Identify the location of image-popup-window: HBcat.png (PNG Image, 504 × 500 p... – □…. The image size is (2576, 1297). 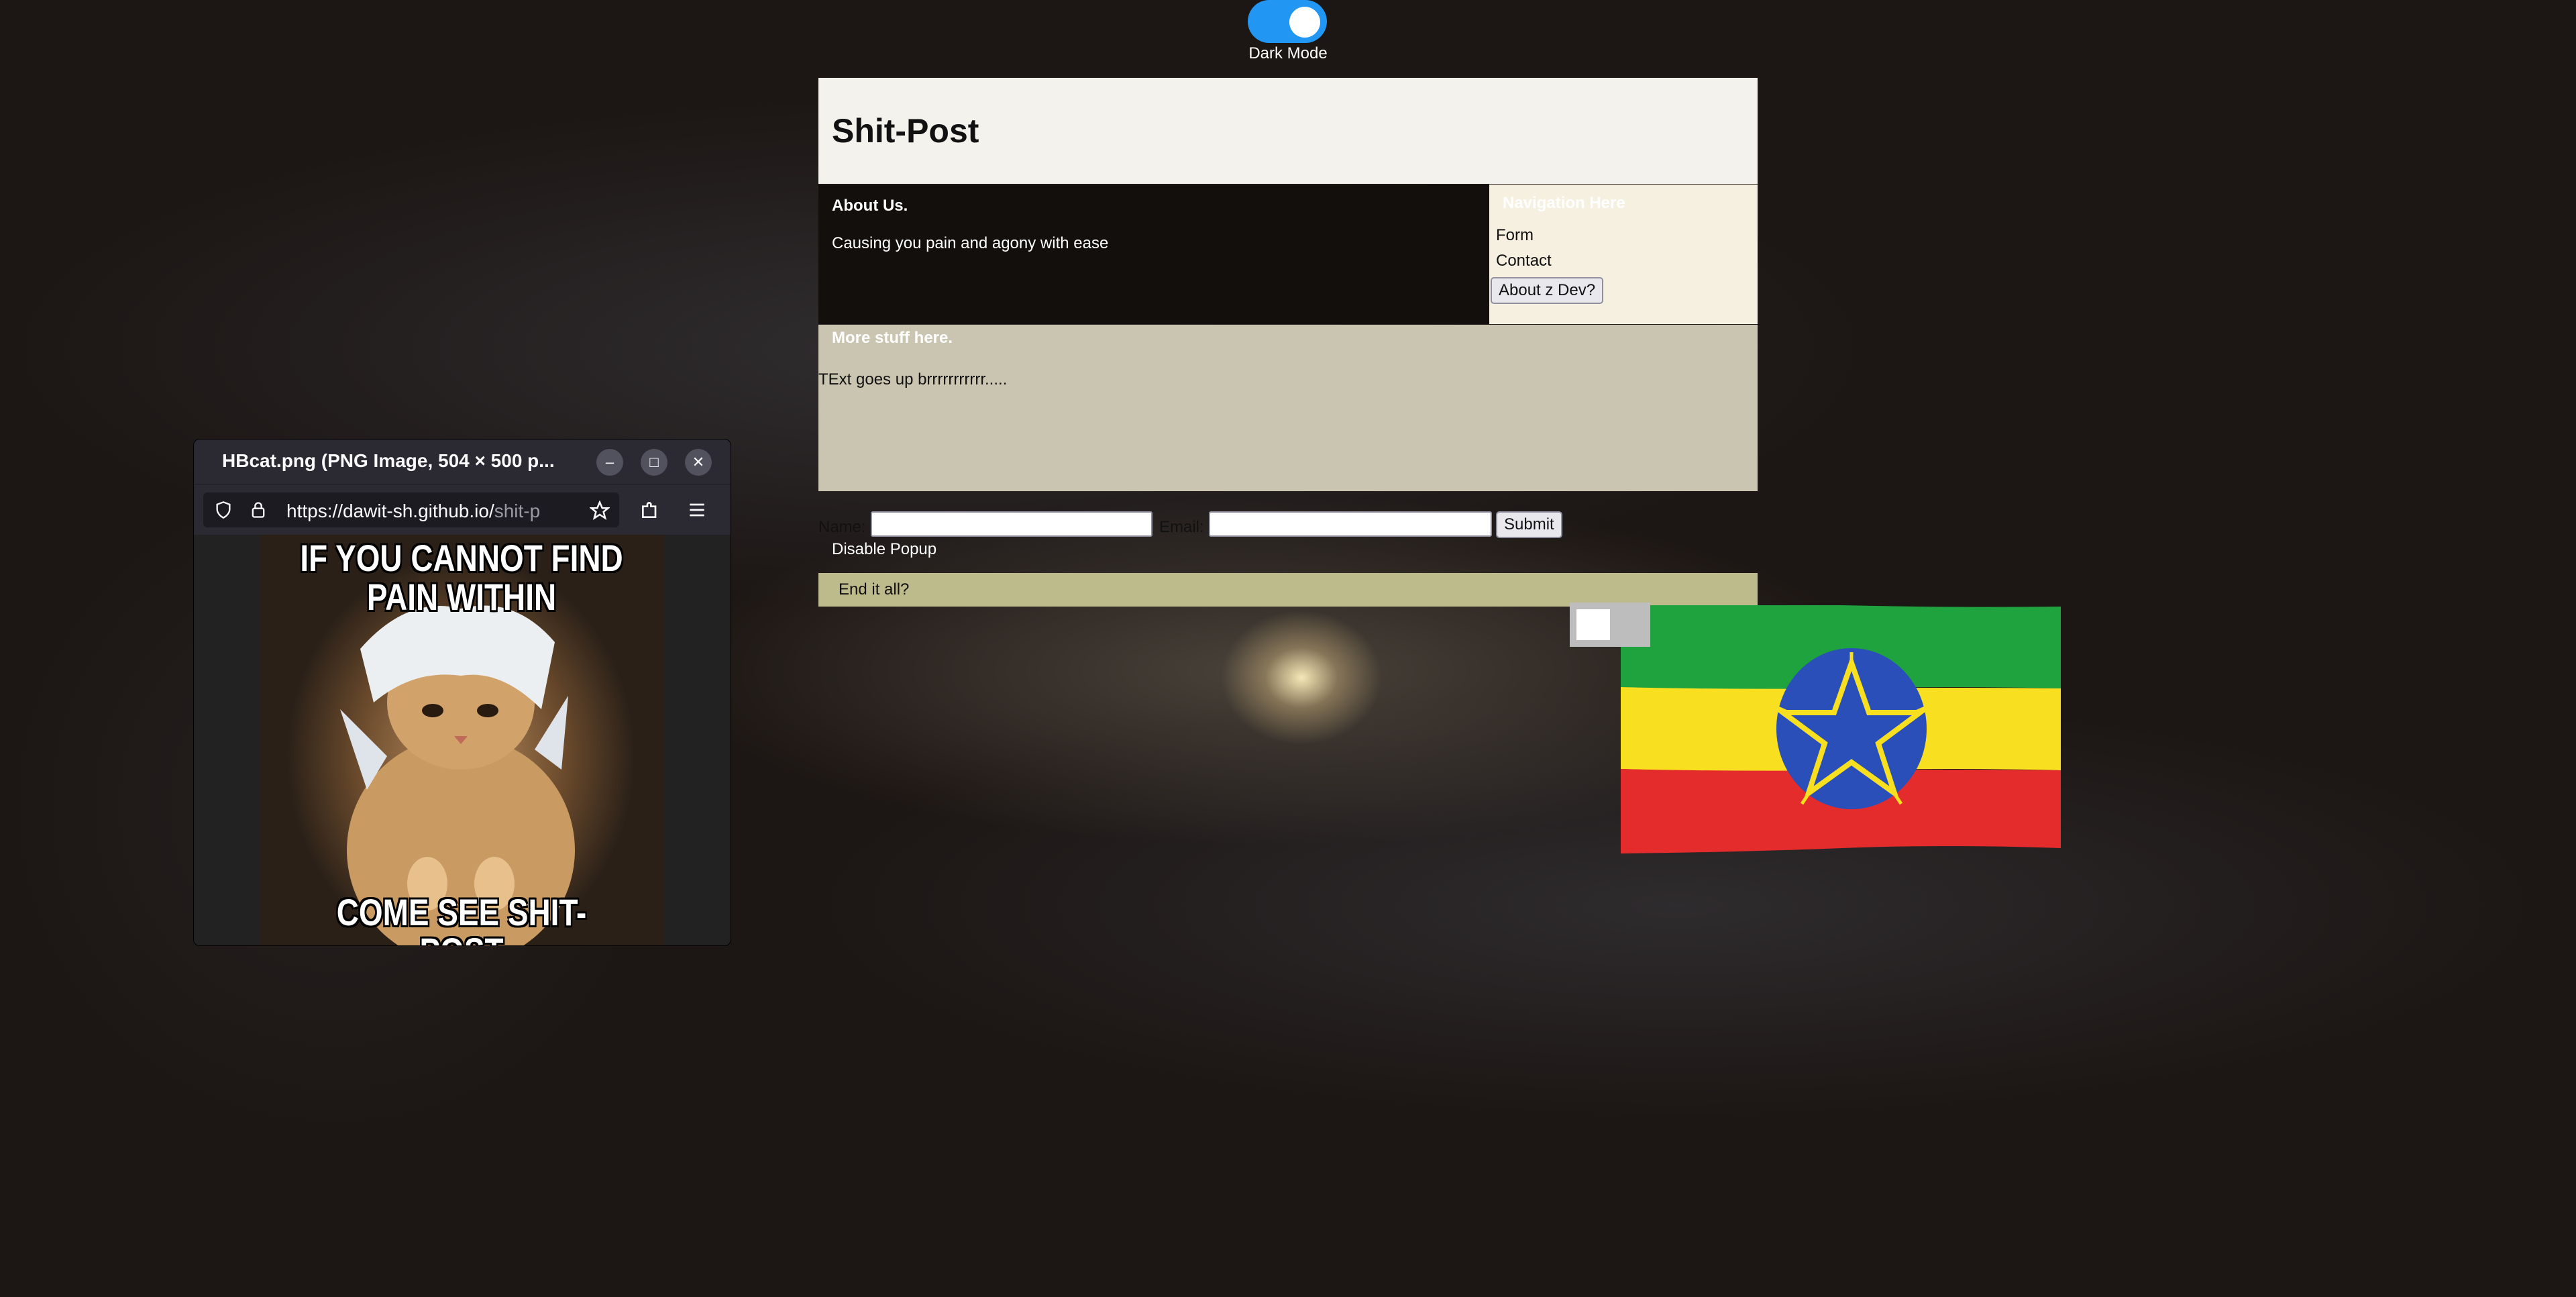
(462, 692).